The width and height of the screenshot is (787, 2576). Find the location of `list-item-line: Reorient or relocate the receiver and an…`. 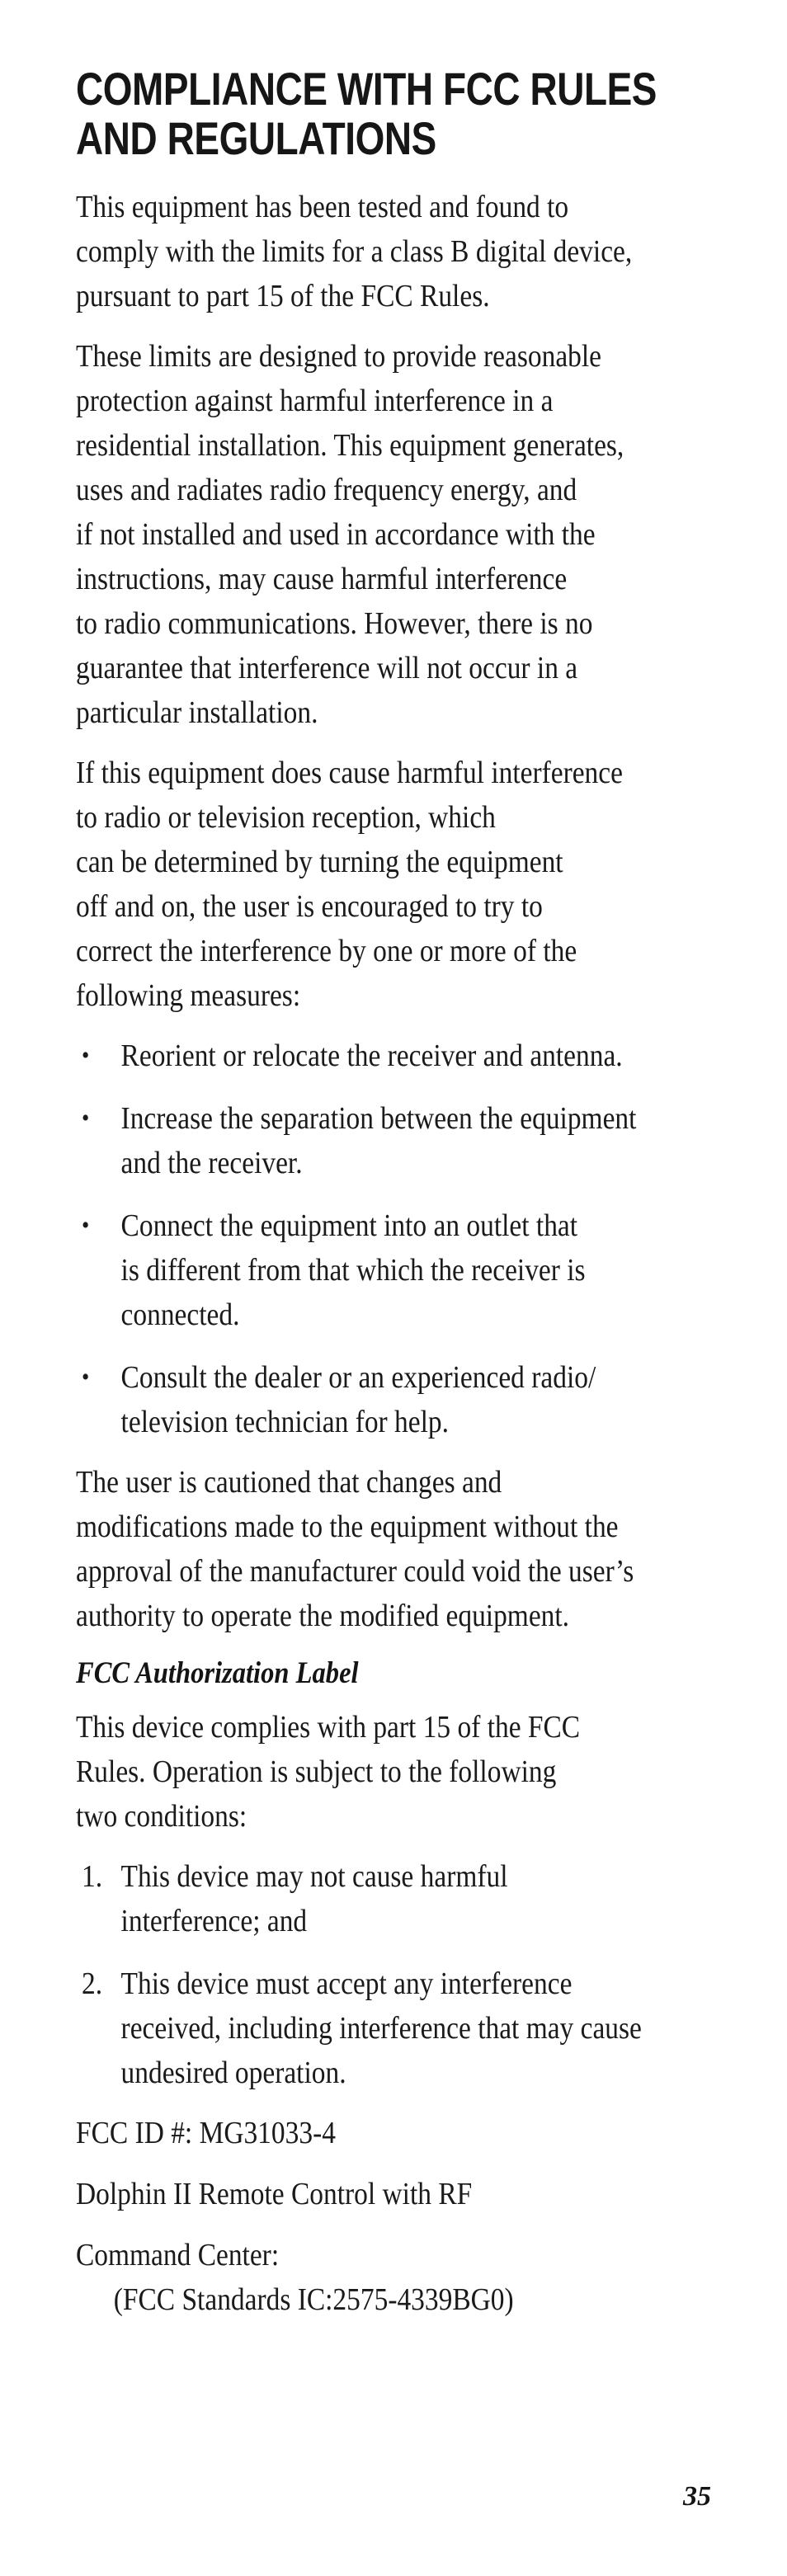

list-item-line: Reorient or relocate the receiver and an… is located at coordinates (371, 1055).